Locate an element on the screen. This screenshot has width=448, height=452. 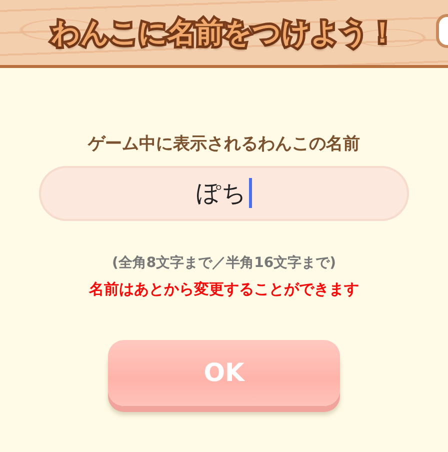
text-cursor is located at coordinates (250, 193).